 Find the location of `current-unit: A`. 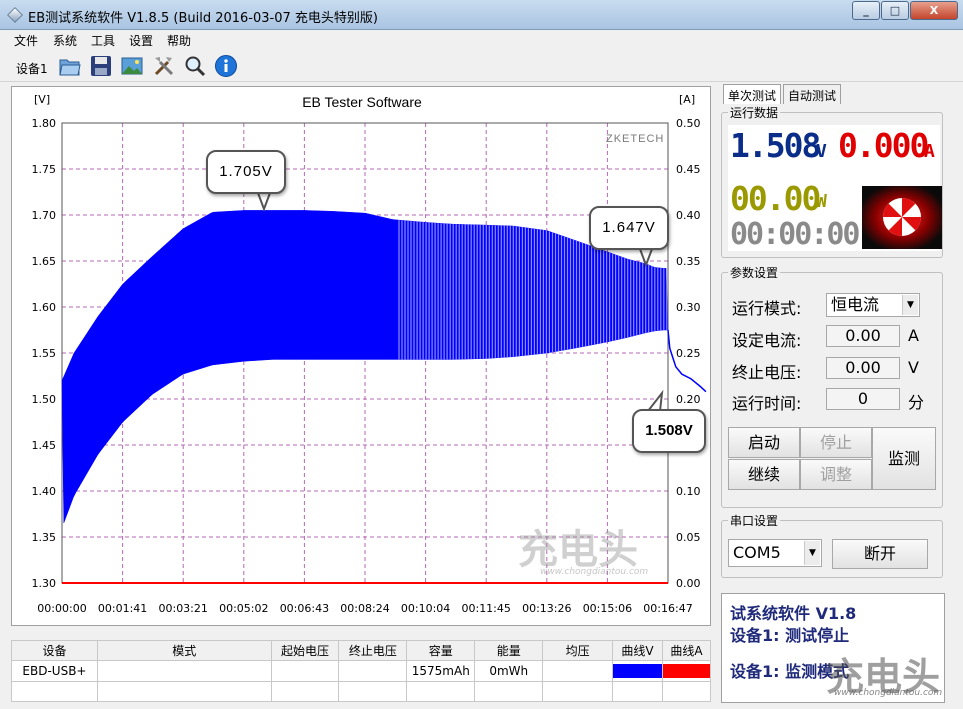

current-unit: A is located at coordinates (929, 151).